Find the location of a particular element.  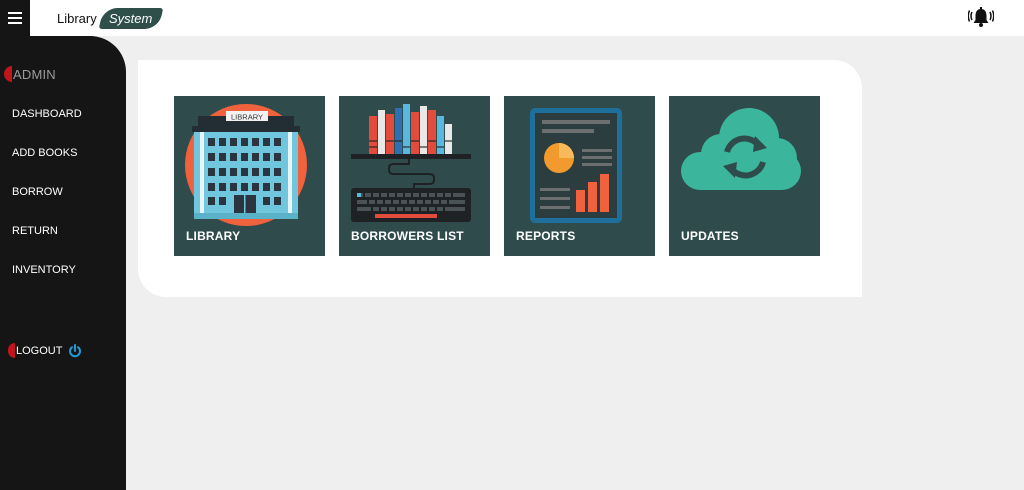

tile-reports-label: REPORTS is located at coordinates (546, 236).